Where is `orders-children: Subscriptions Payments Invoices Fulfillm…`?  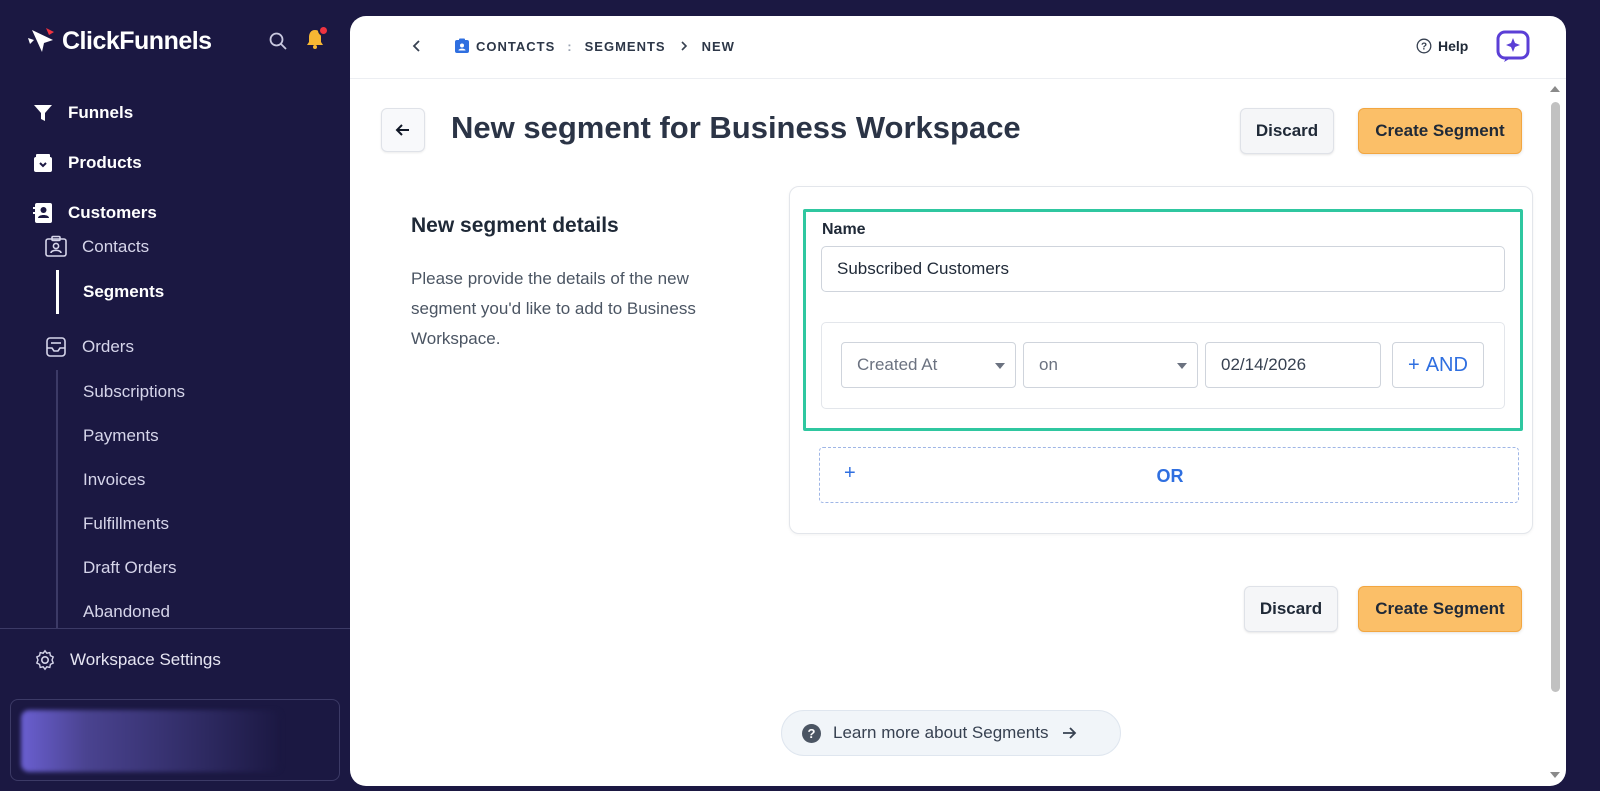 orders-children: Subscriptions Payments Invoices Fulfillm… is located at coordinates (203, 499).